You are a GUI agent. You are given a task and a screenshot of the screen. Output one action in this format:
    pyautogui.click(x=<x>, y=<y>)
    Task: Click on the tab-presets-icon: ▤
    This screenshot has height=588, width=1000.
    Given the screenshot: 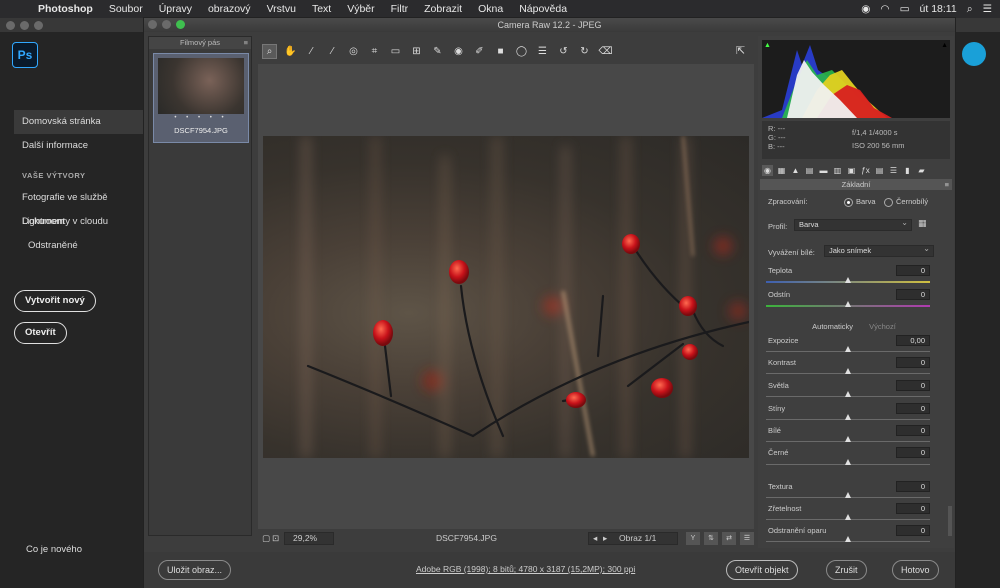 What is the action you would take?
    pyautogui.click(x=879, y=170)
    